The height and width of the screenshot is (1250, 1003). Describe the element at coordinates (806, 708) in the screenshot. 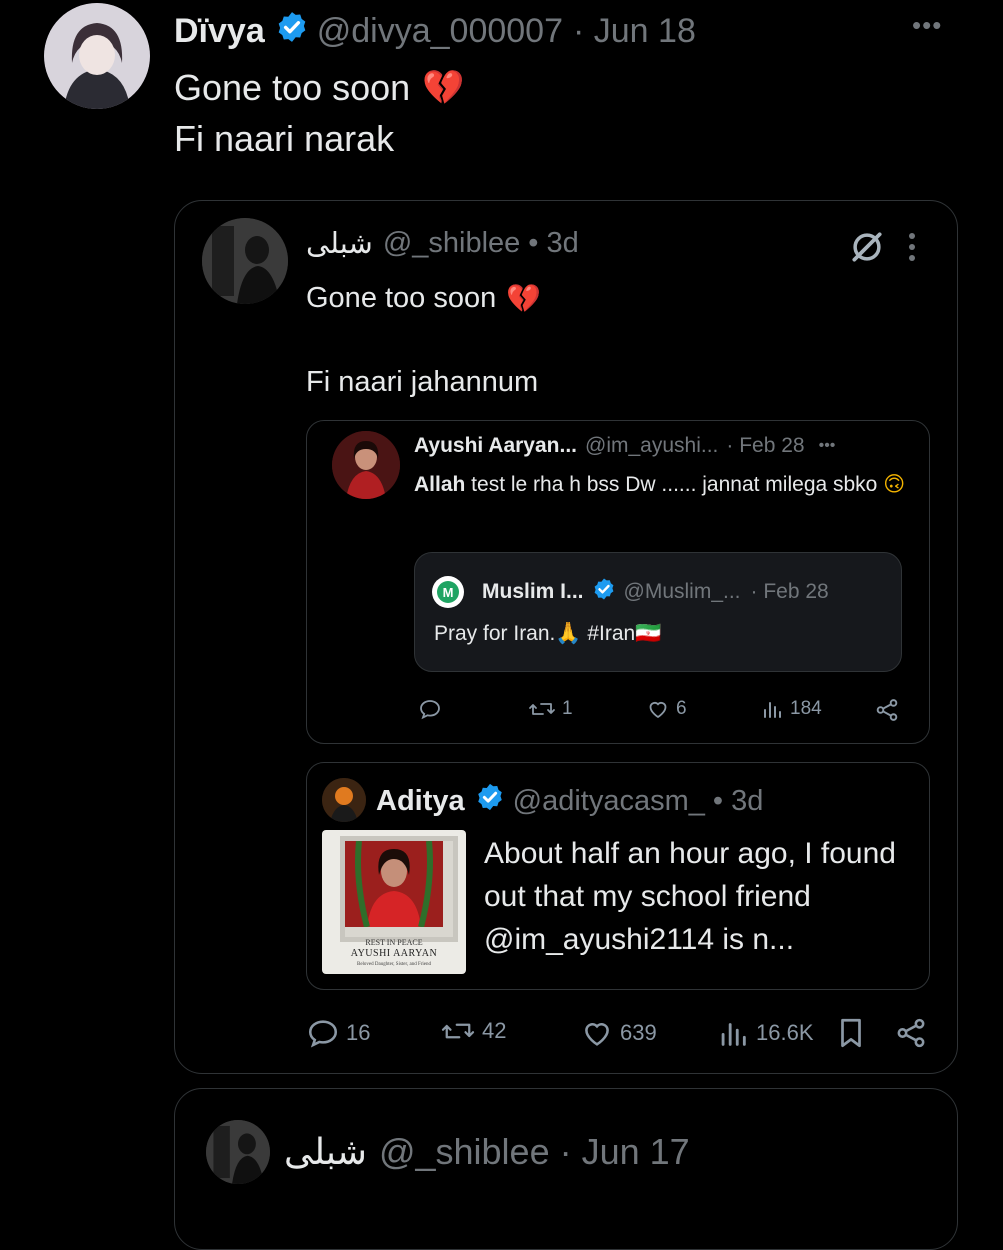

I see `view-count: 184` at that location.